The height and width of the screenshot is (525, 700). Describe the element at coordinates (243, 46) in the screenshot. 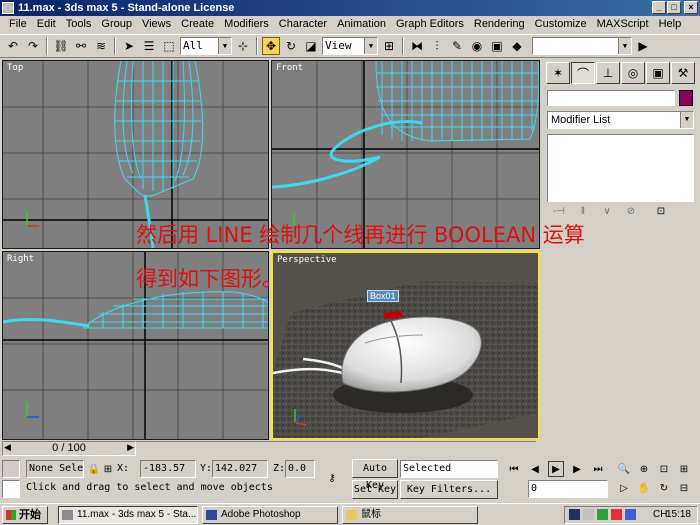

I see `window-crossing-icon: ⊹` at that location.